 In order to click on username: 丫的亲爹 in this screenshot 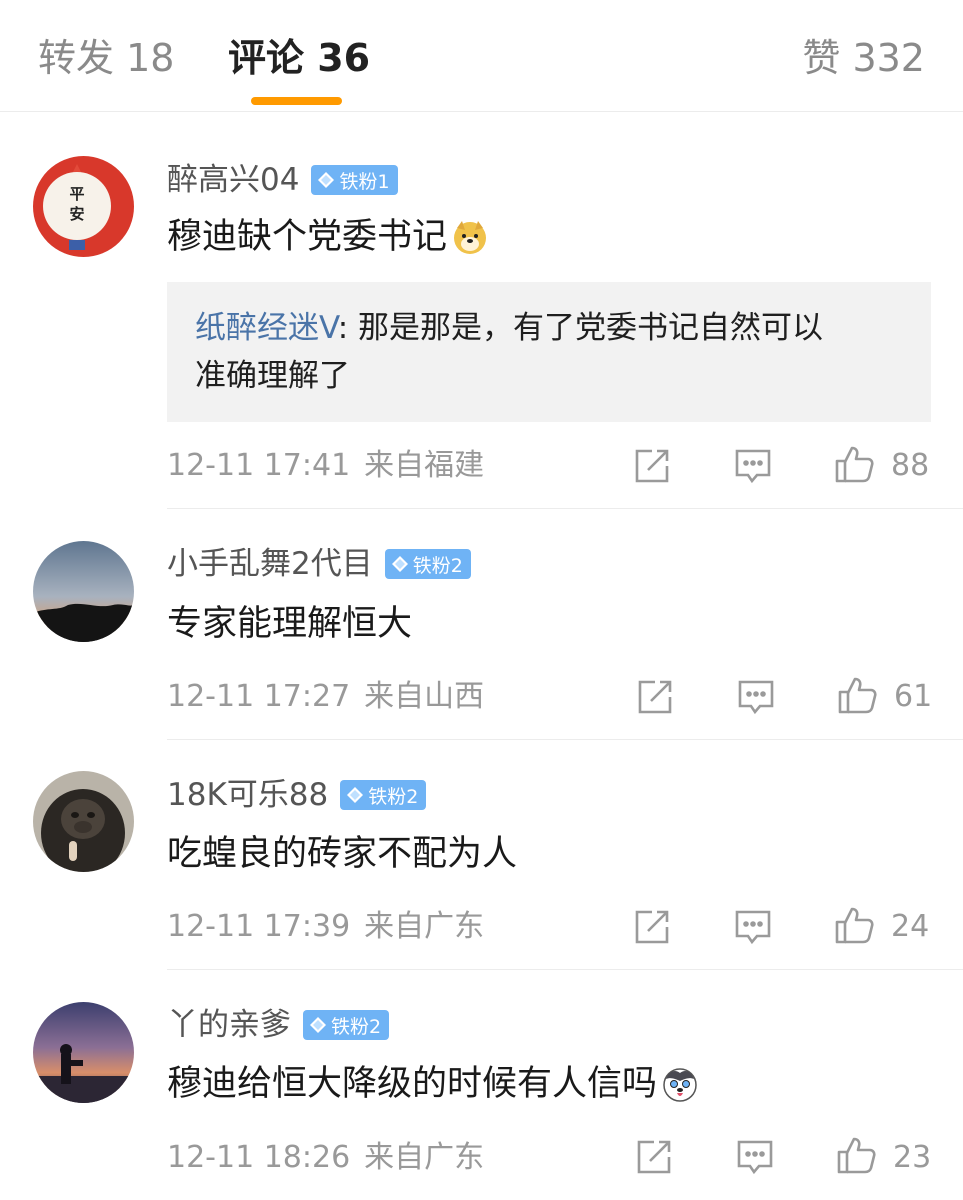, I will do `click(229, 1025)`.